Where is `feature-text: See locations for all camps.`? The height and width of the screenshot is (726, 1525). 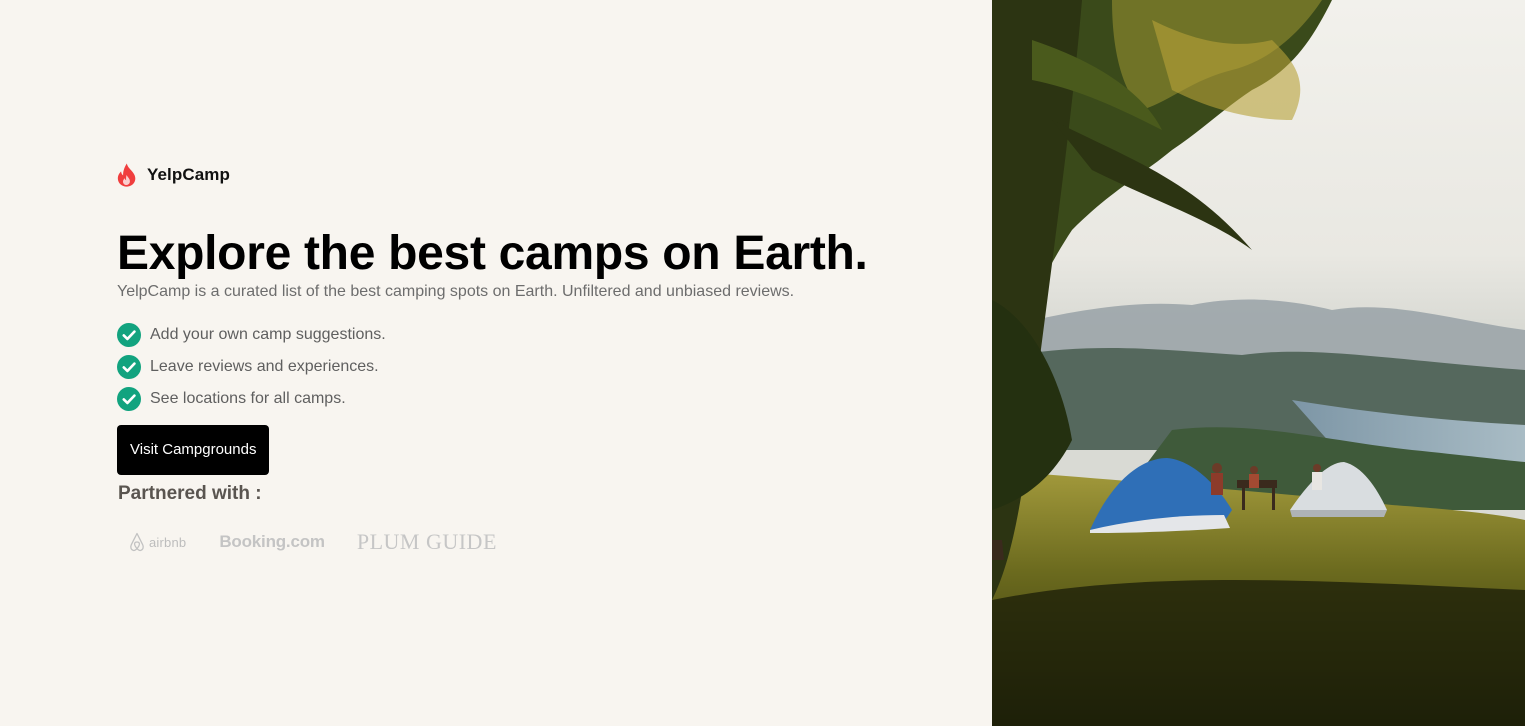
feature-text: See locations for all camps. is located at coordinates (248, 398).